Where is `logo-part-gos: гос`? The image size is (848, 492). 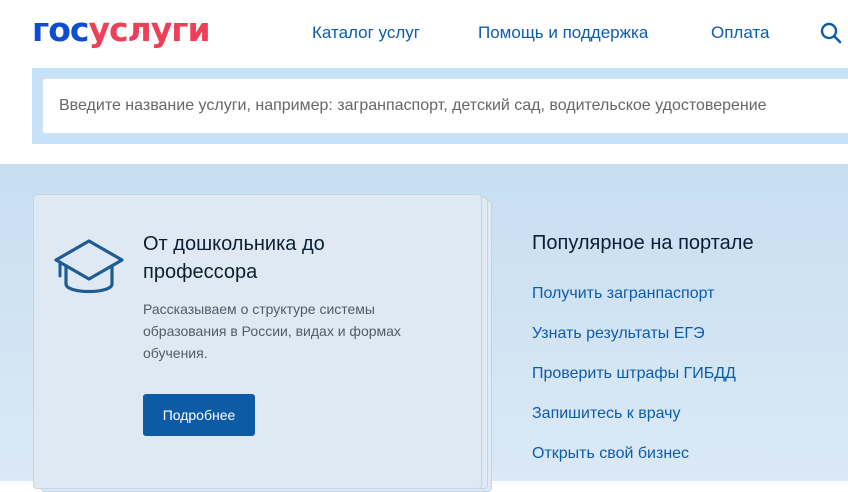
logo-part-gos: гос is located at coordinates (60, 29).